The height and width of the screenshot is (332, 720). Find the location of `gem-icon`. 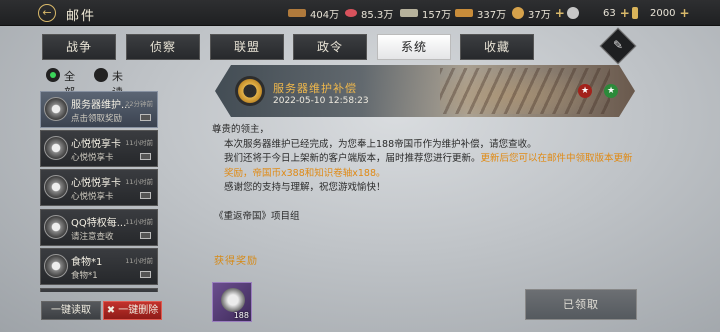

gem-icon is located at coordinates (635, 13).